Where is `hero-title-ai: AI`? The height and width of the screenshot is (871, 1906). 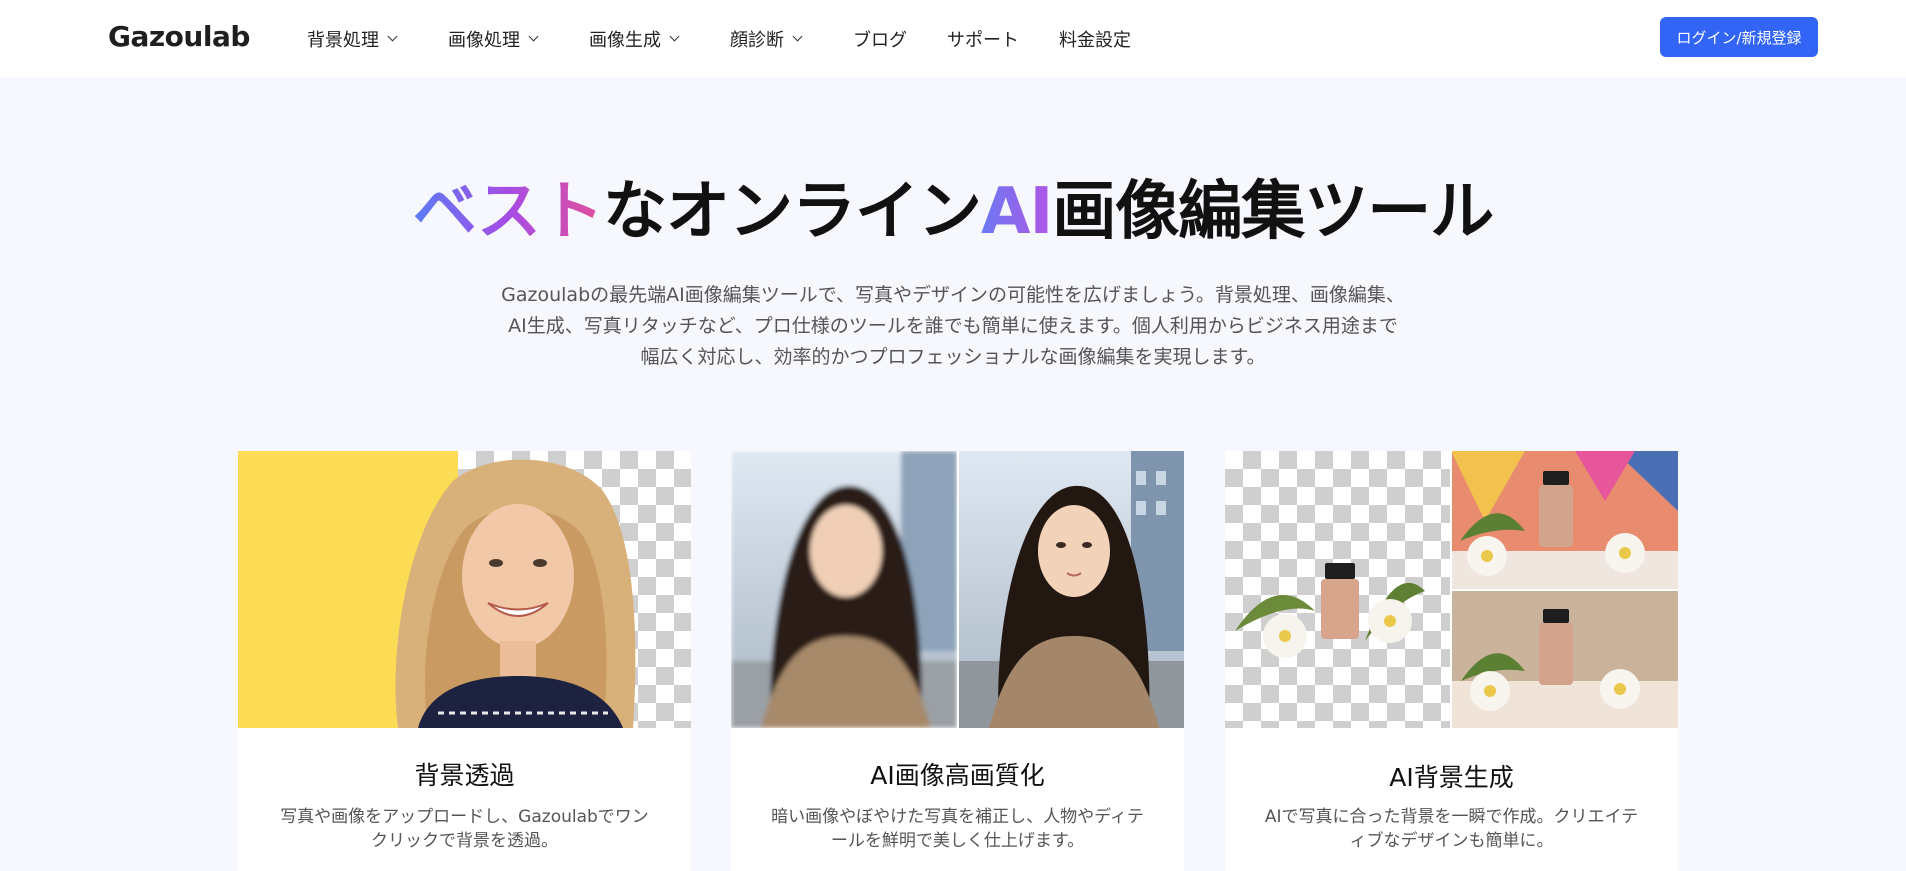
hero-title-ai: AI is located at coordinates (1016, 212).